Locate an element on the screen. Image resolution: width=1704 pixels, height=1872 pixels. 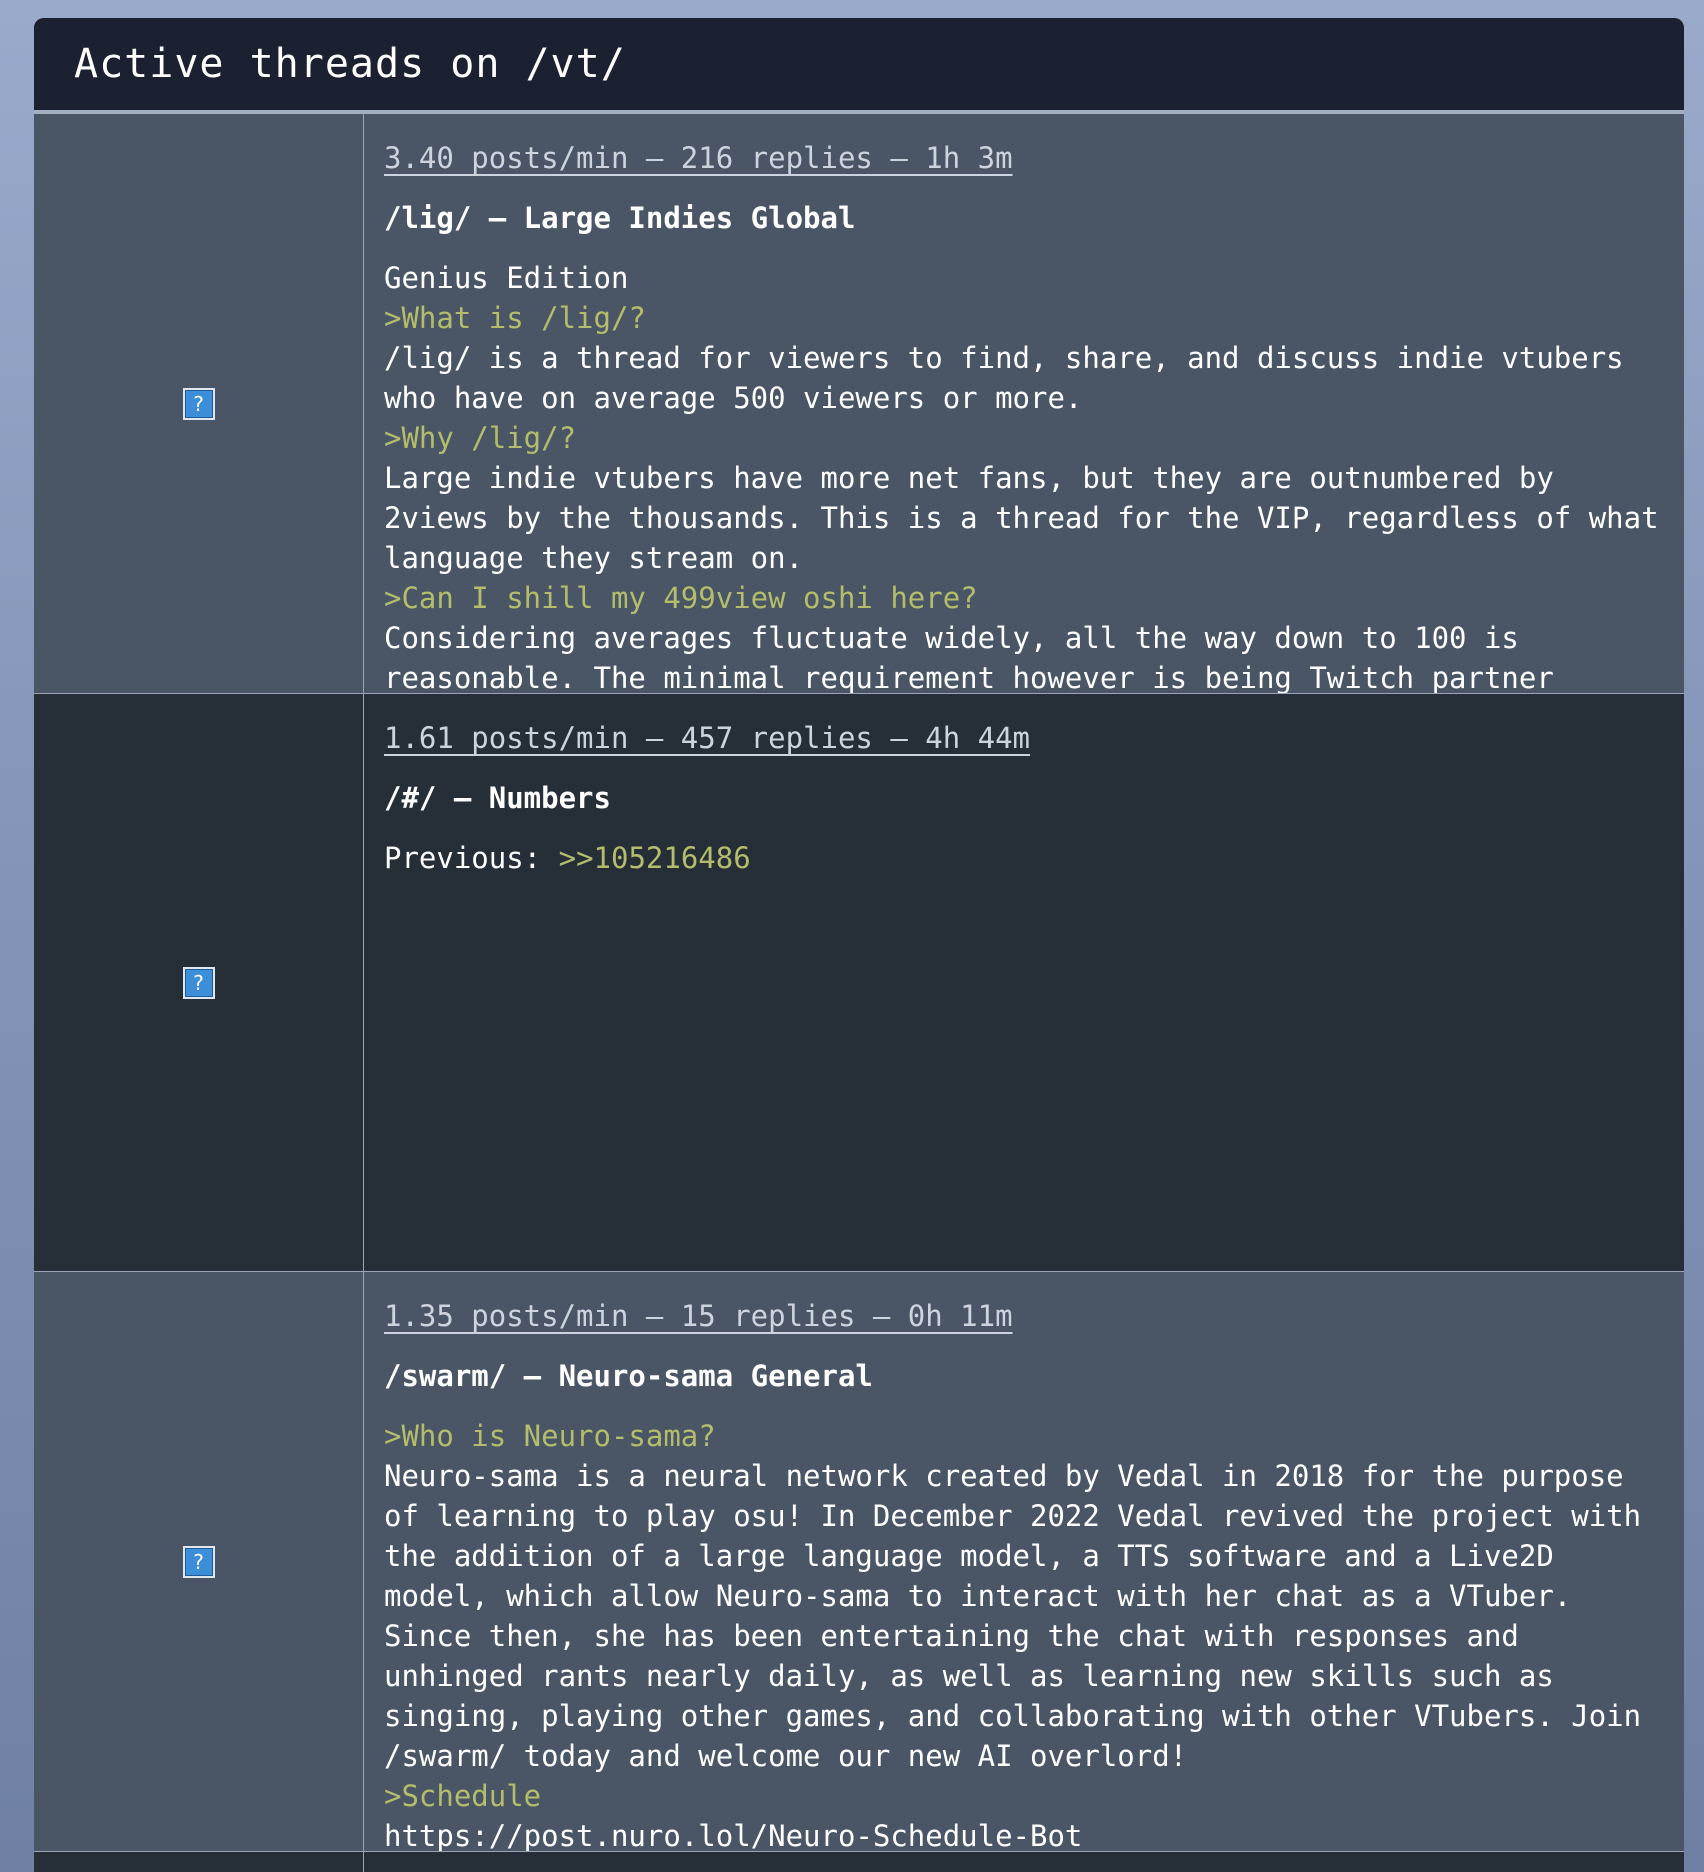
thread-stats-link: 3.40 posts/min – 216 replies – 1h 3m is located at coordinates (698, 158).